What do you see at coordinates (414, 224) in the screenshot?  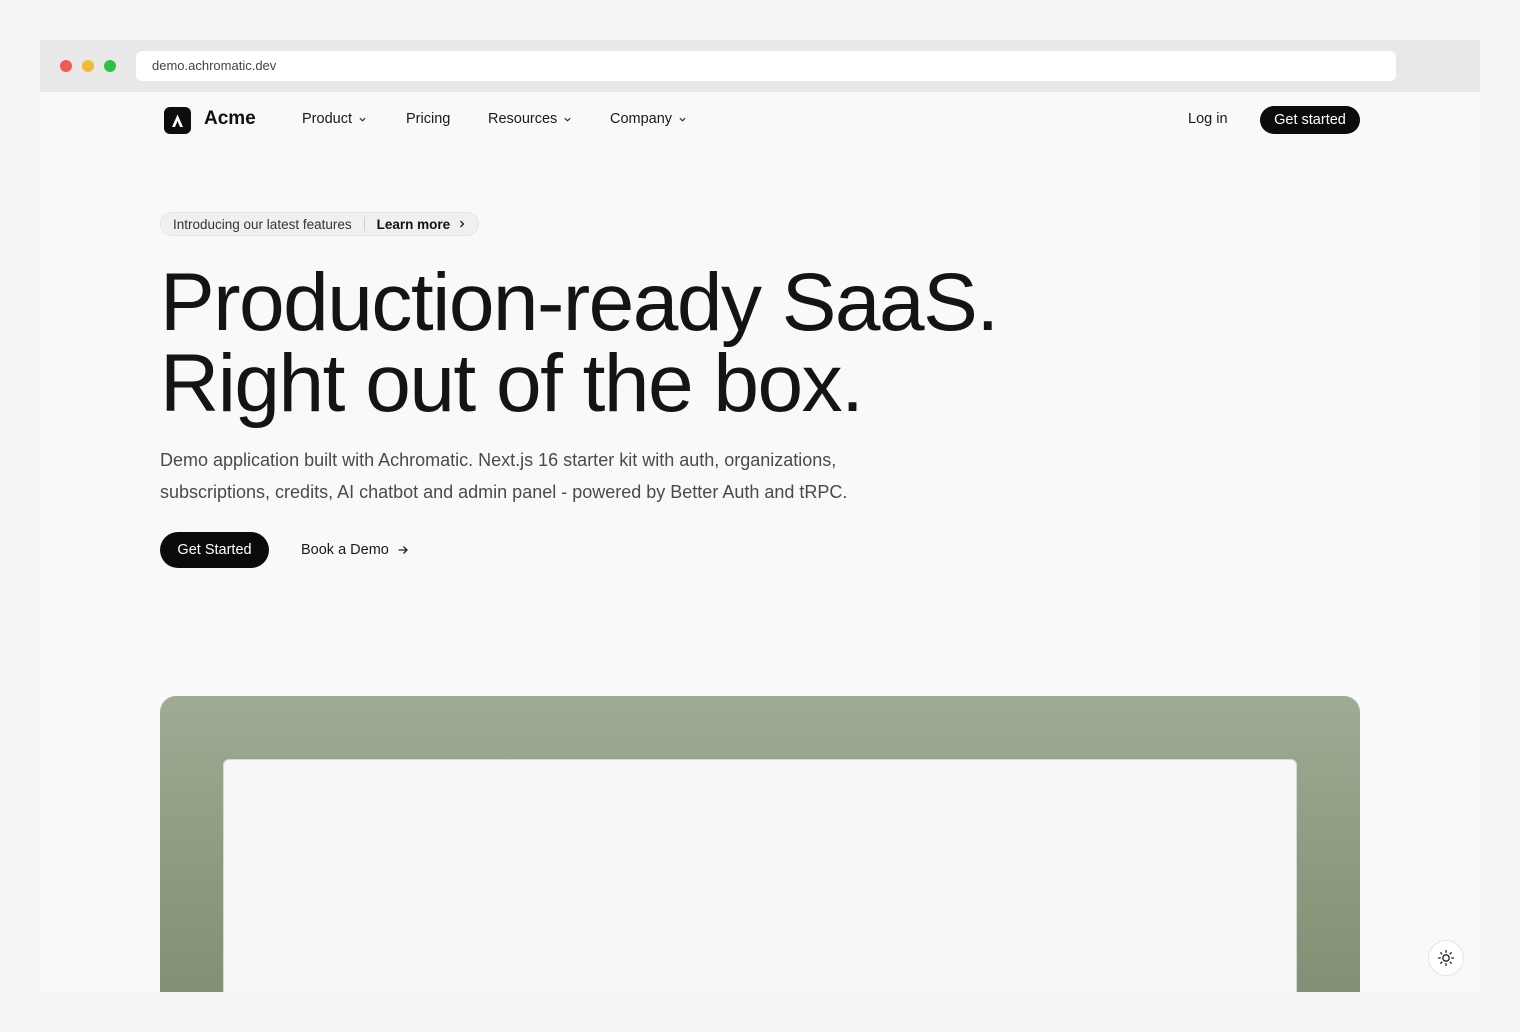 I see `learn-more-link: Learn more` at bounding box center [414, 224].